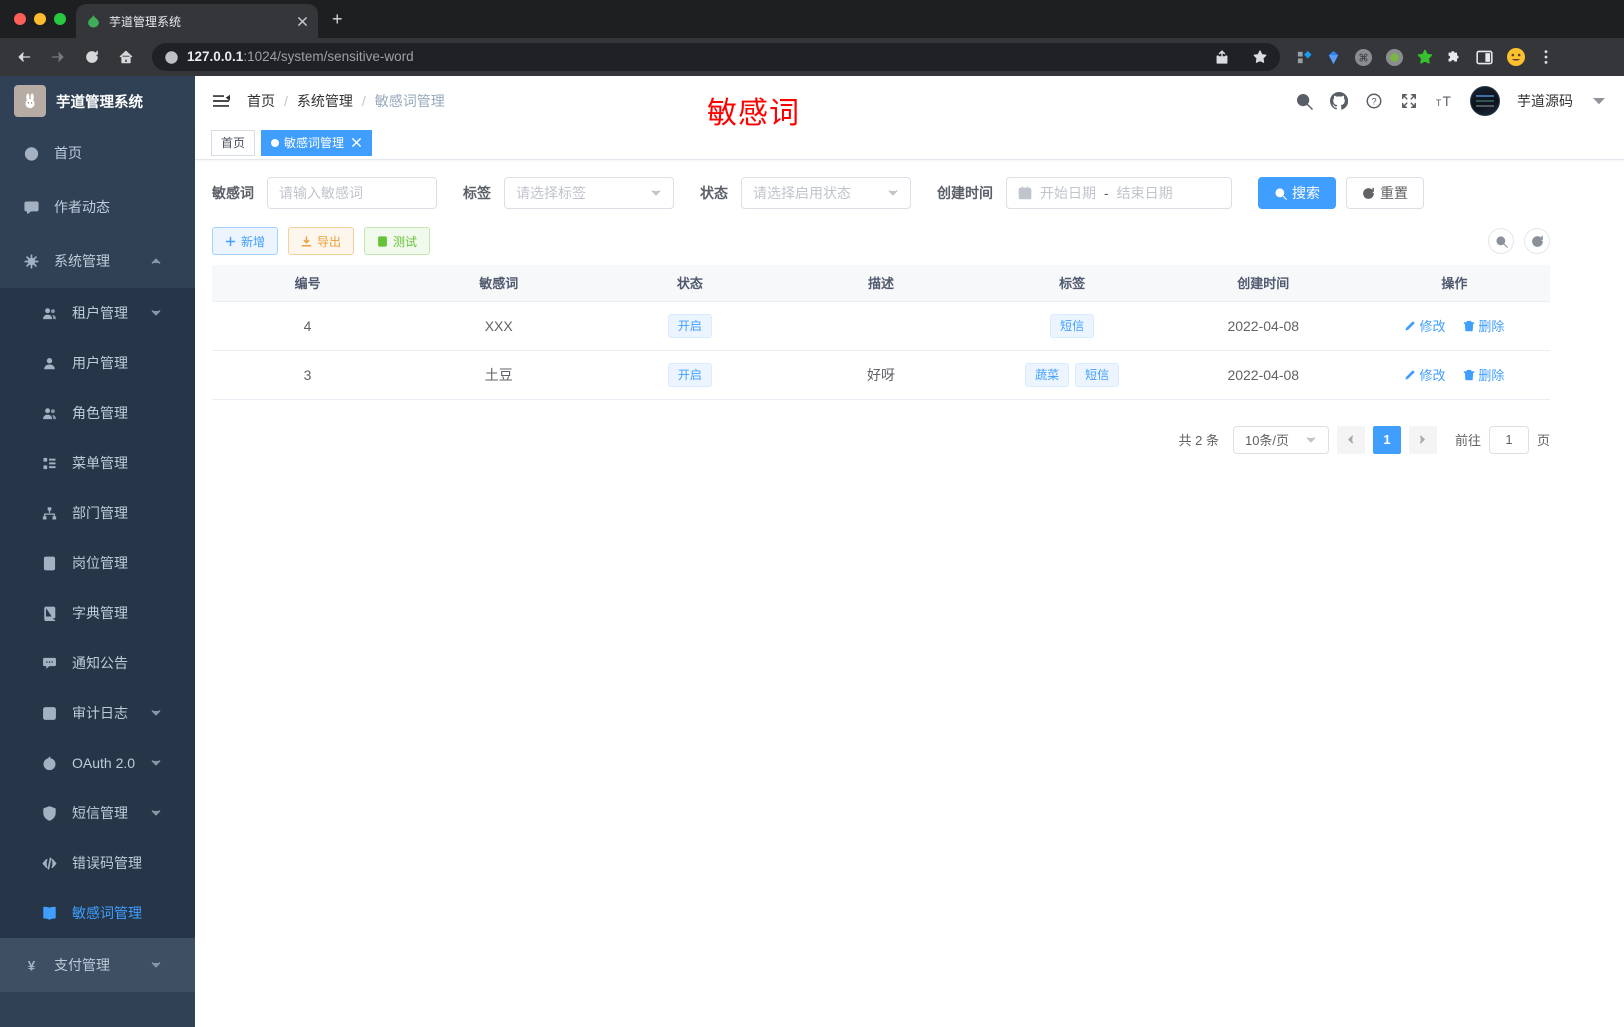 Image resolution: width=1624 pixels, height=1027 pixels. I want to click on reload-icon, so click(92, 57).